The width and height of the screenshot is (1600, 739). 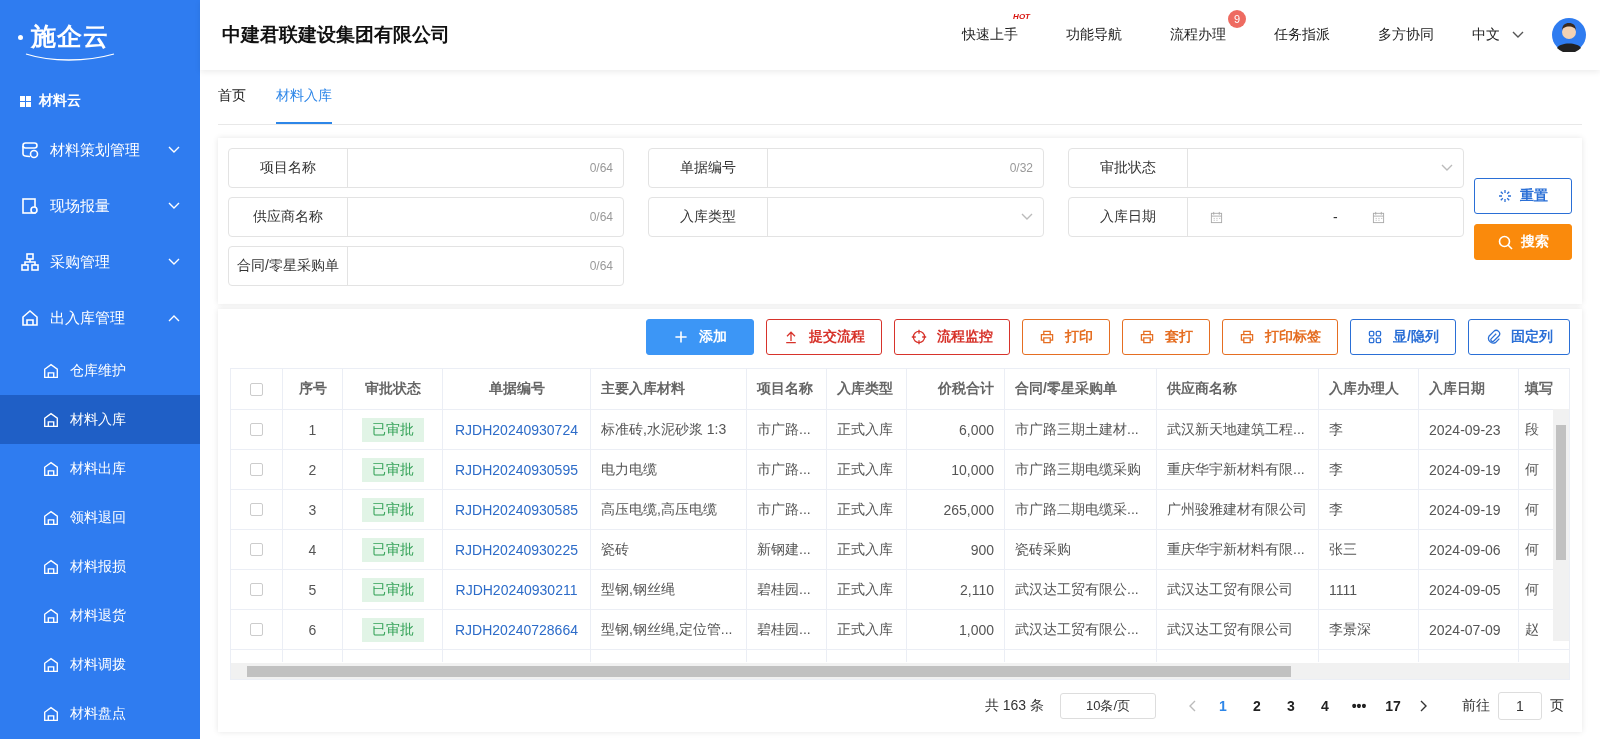 What do you see at coordinates (516, 429) in the screenshot?
I see `document-link: RJDH20240930724` at bounding box center [516, 429].